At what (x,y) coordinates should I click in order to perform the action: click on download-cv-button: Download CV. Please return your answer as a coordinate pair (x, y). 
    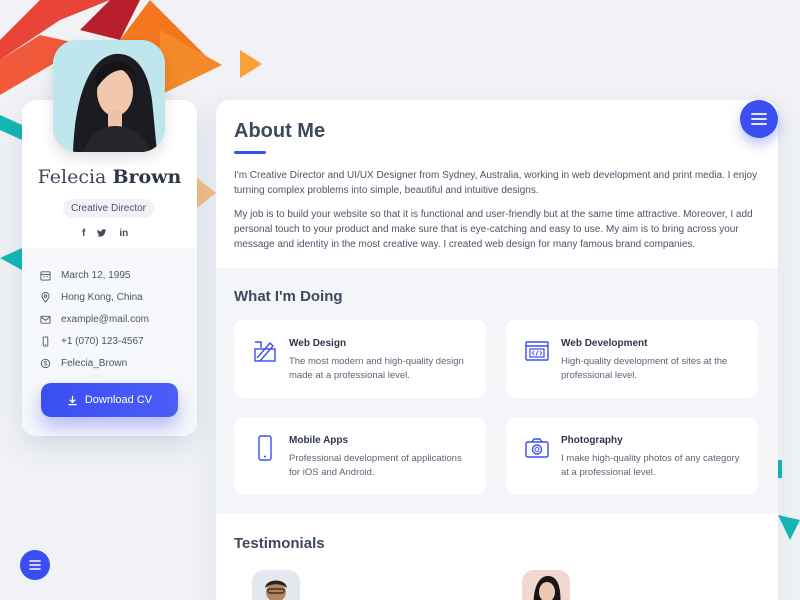
    Looking at the image, I should click on (109, 400).